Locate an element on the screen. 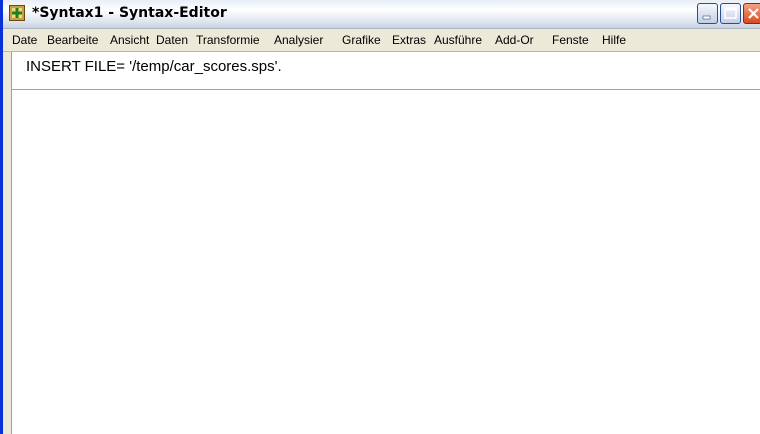  menu-hilfe: Hilfe is located at coordinates (614, 40).